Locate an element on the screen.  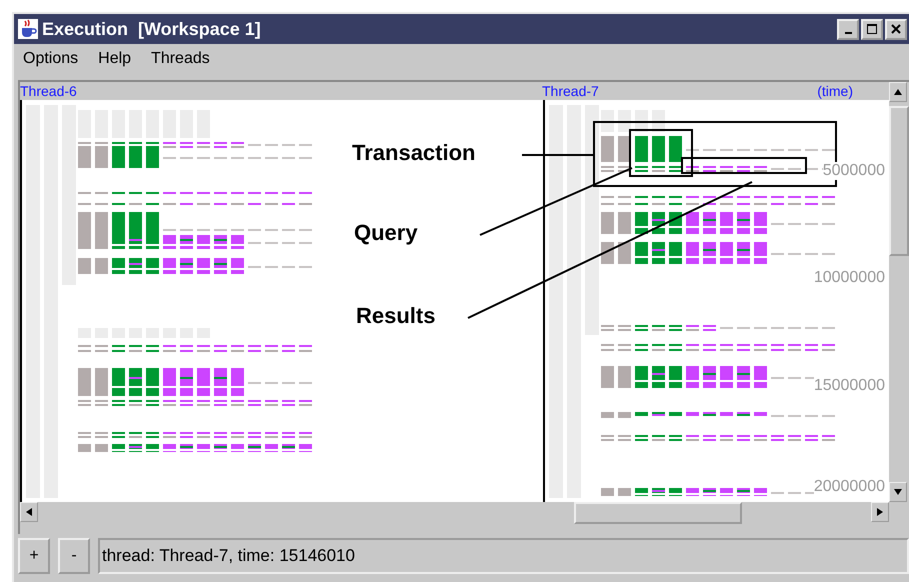
thread-label: Thread-6 is located at coordinates (48, 91).